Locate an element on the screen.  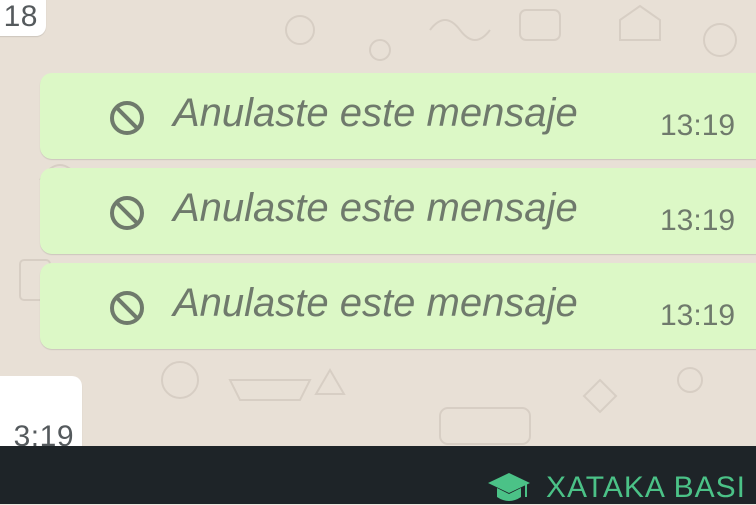
message-time: 3:19 is located at coordinates (43, 433).